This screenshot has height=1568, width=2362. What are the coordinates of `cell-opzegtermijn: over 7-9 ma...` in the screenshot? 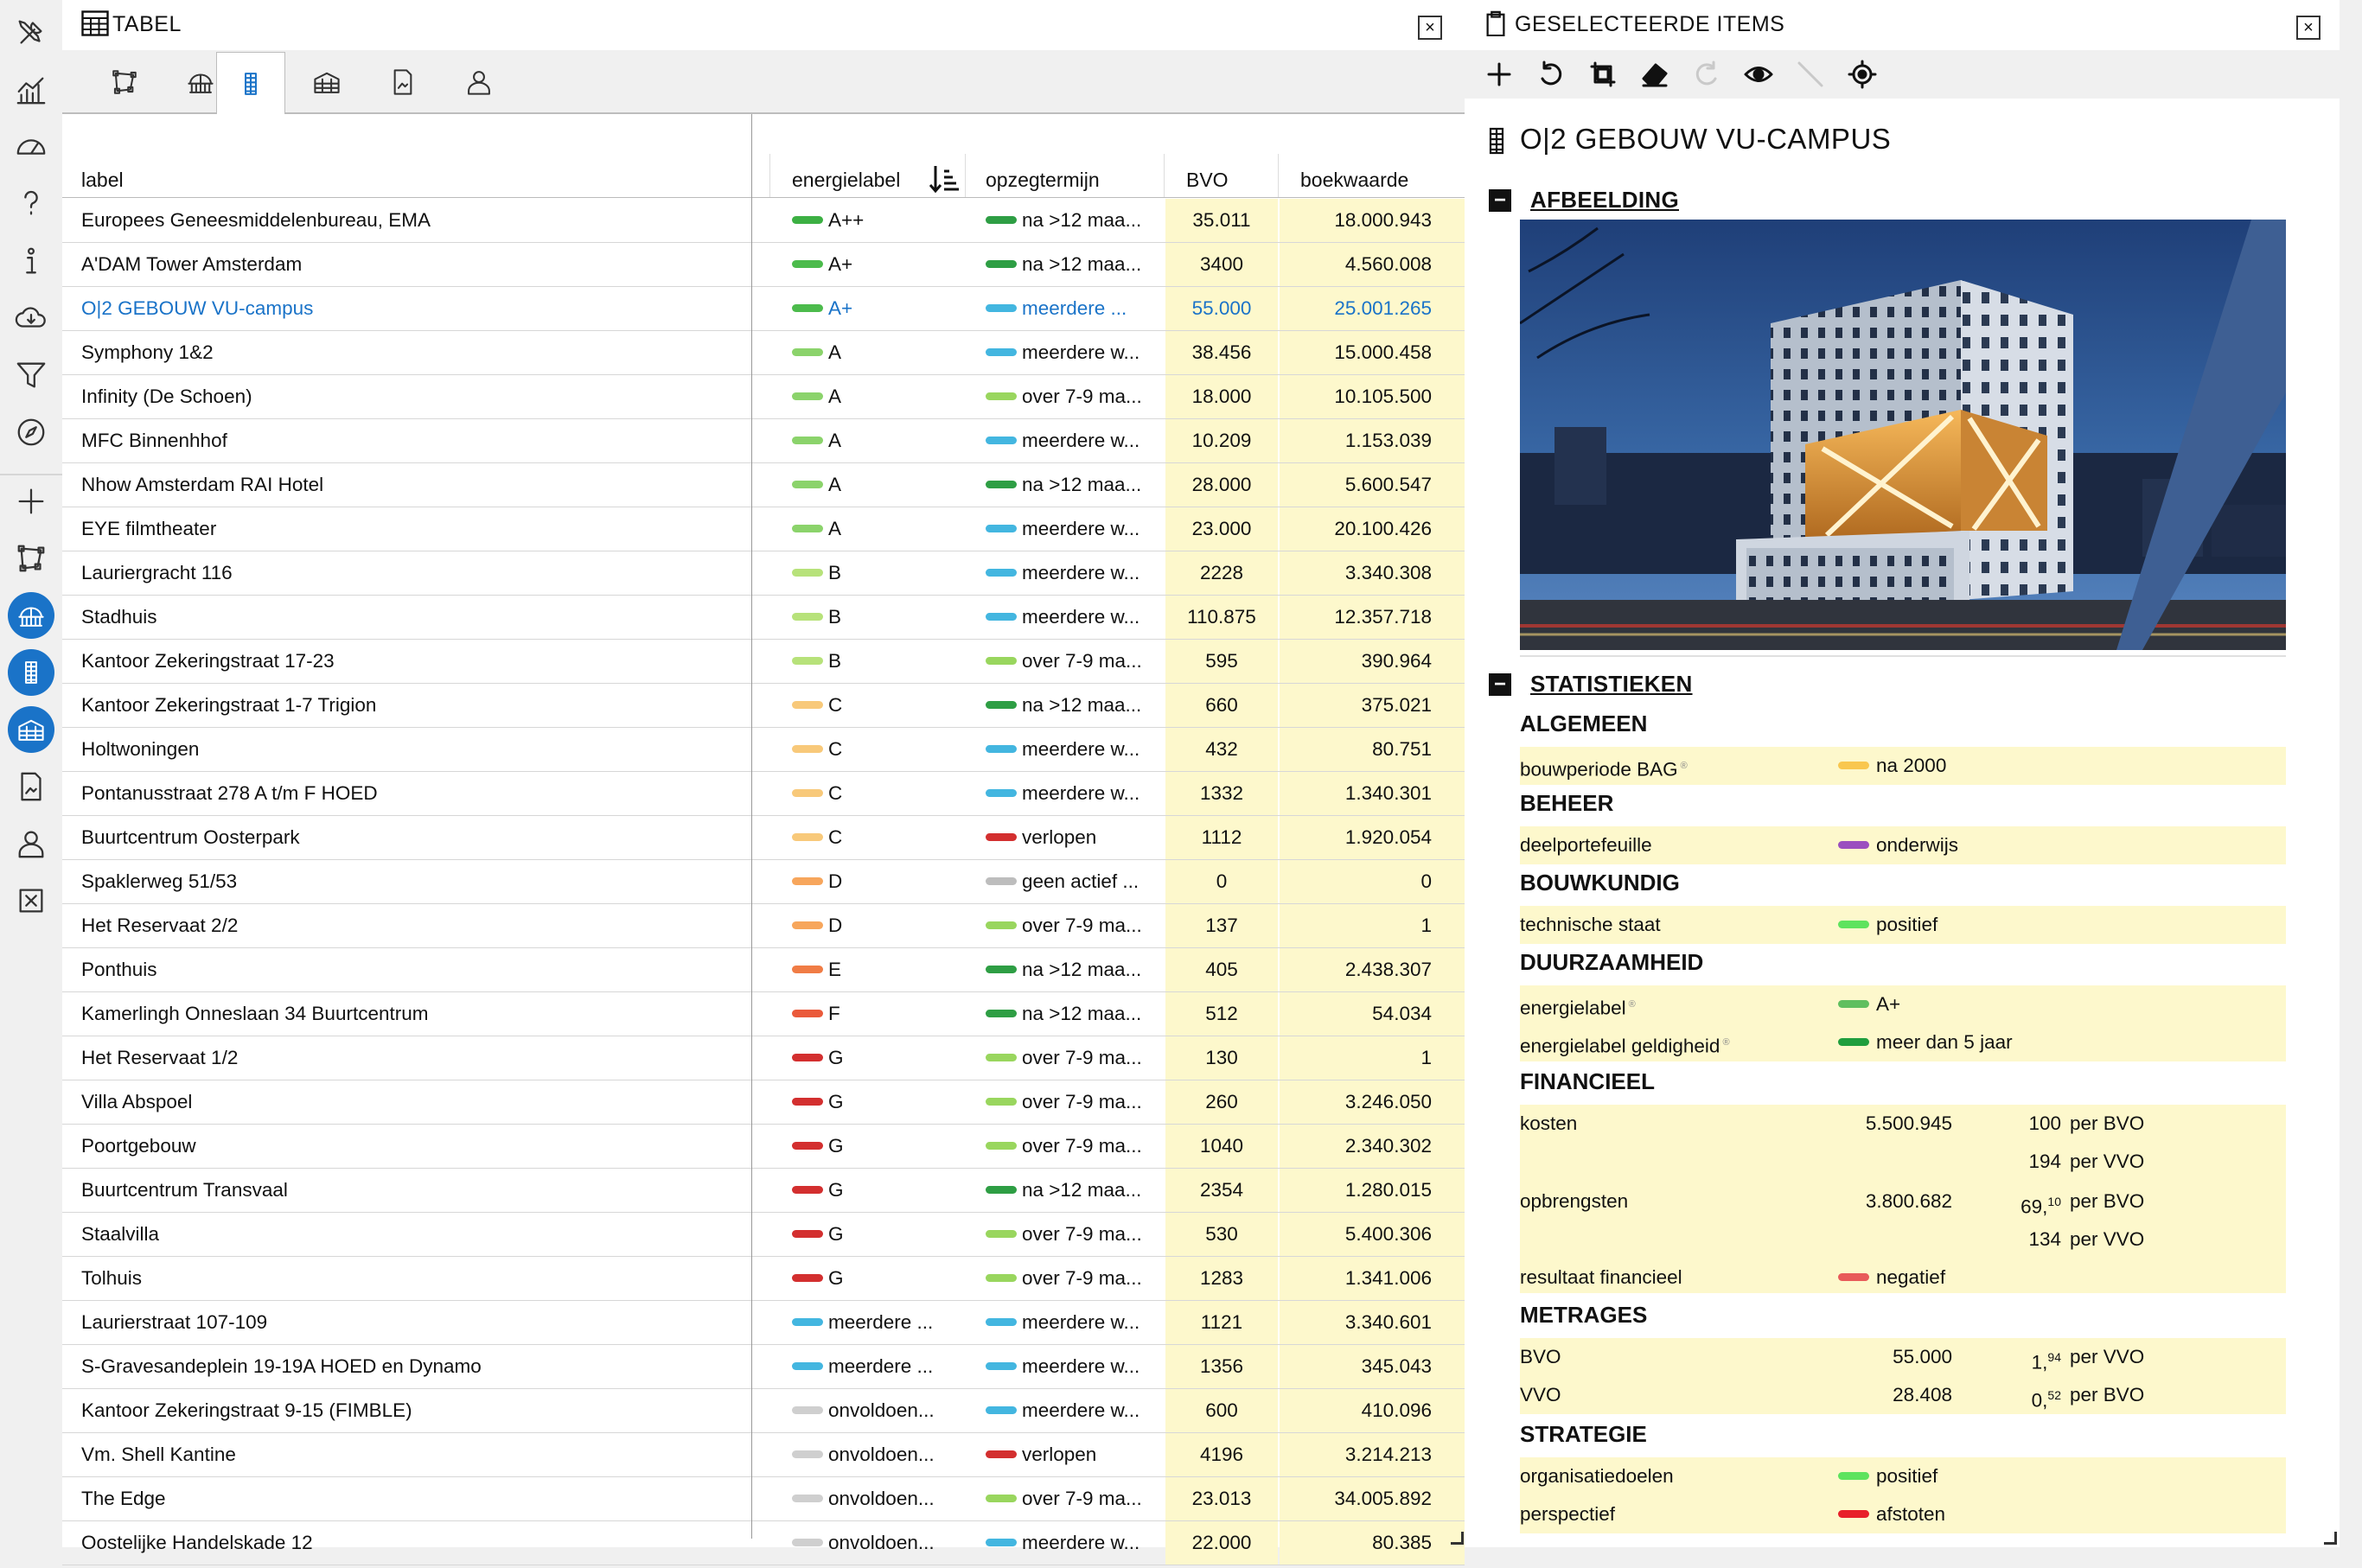 It's located at (1079, 1279).